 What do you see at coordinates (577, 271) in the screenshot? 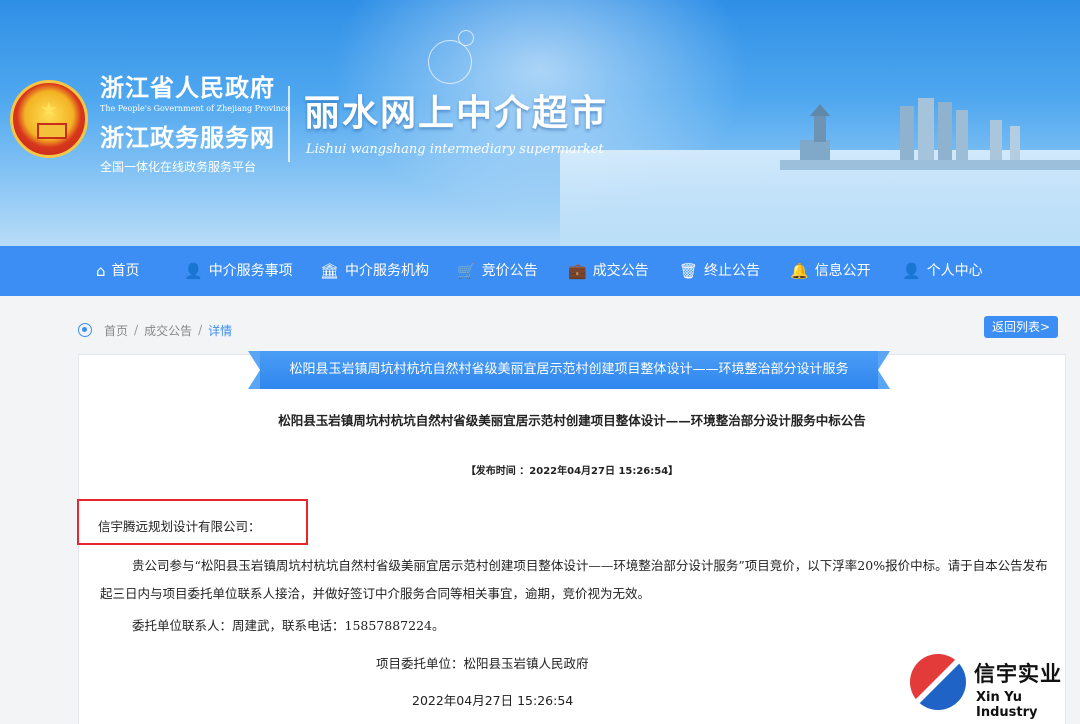
I see `briefcase-icon: 💼` at bounding box center [577, 271].